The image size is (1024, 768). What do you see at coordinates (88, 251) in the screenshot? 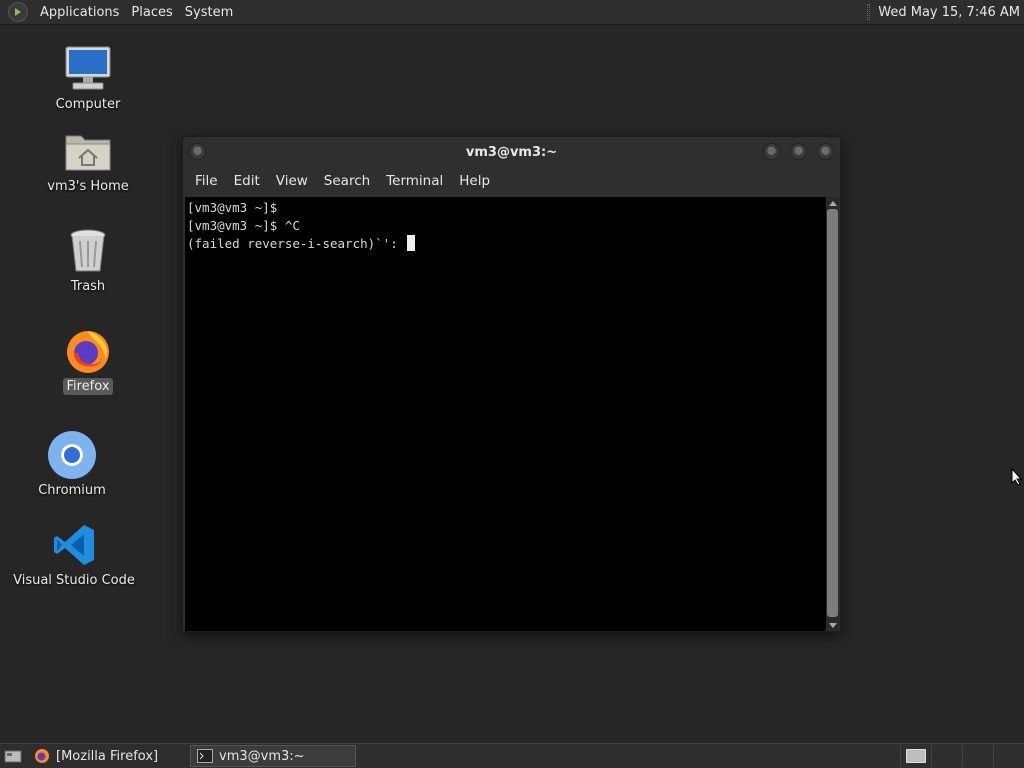
I see `trash-icon` at bounding box center [88, 251].